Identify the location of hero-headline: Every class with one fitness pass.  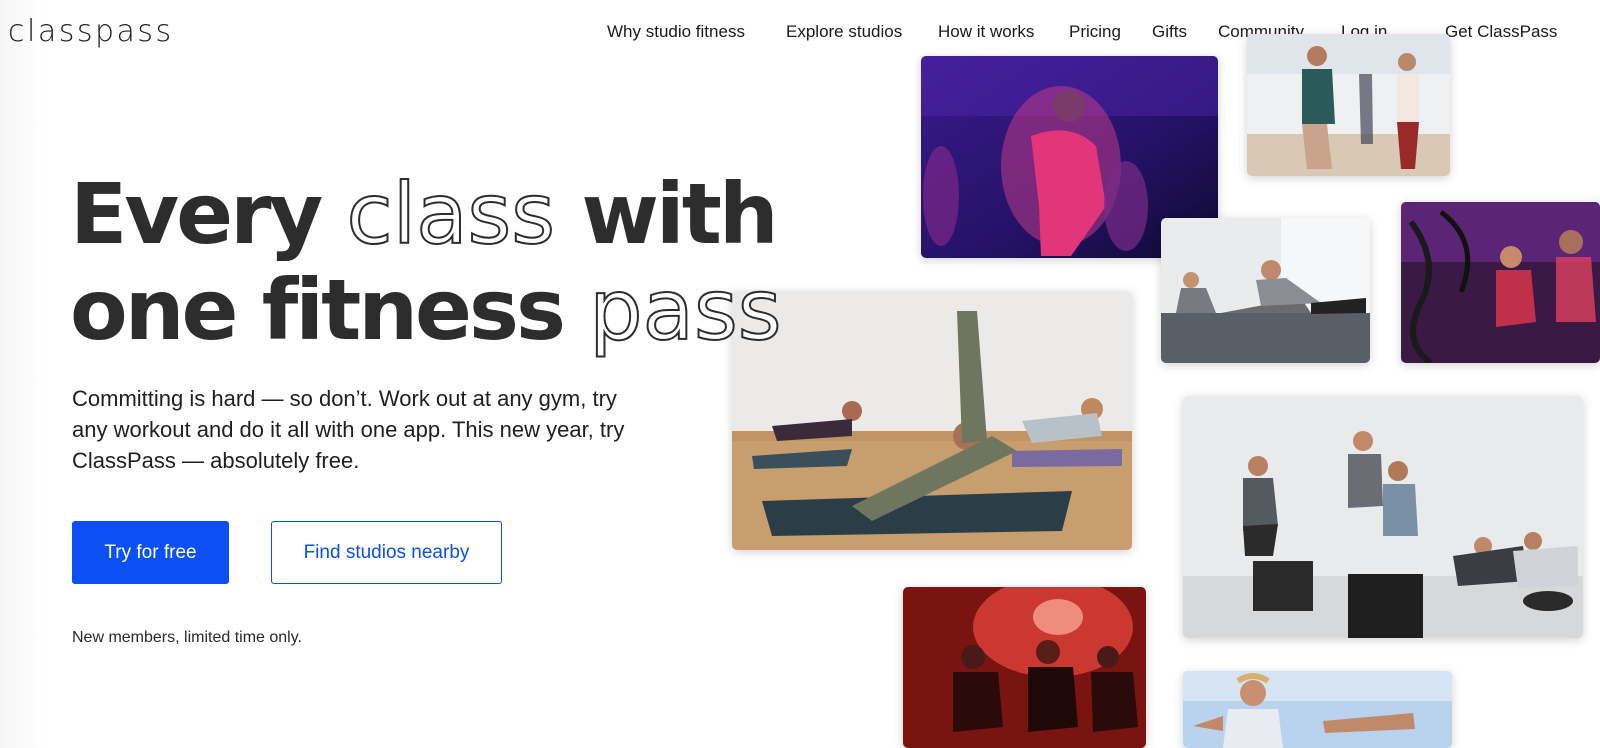
(450, 262).